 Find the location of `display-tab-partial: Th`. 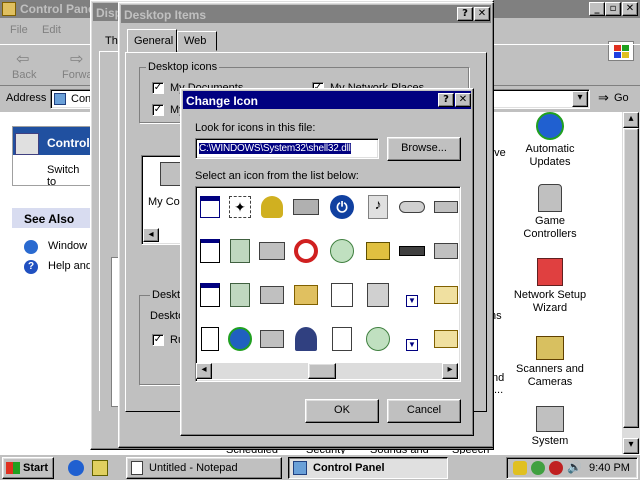

display-tab-partial: Th is located at coordinates (111, 41).